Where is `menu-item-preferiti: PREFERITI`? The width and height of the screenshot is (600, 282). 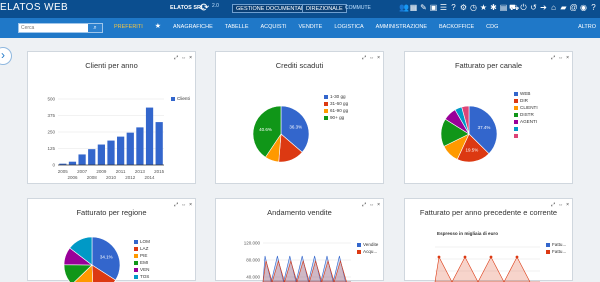
menu-item-preferiti: PREFERITI is located at coordinates (128, 27).